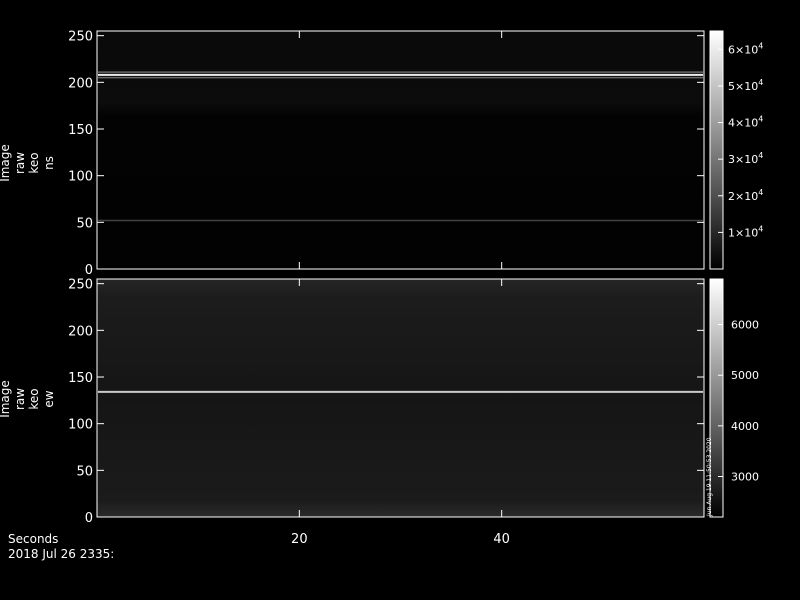 This screenshot has width=800, height=600. What do you see at coordinates (33, 539) in the screenshot?
I see `x-axis-title: Seconds` at bounding box center [33, 539].